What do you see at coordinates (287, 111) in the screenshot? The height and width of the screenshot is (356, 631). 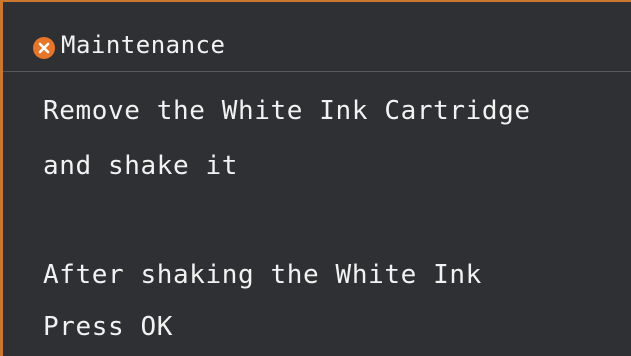 I see `instruction-line-1: Remove the White Ink Cartridge` at bounding box center [287, 111].